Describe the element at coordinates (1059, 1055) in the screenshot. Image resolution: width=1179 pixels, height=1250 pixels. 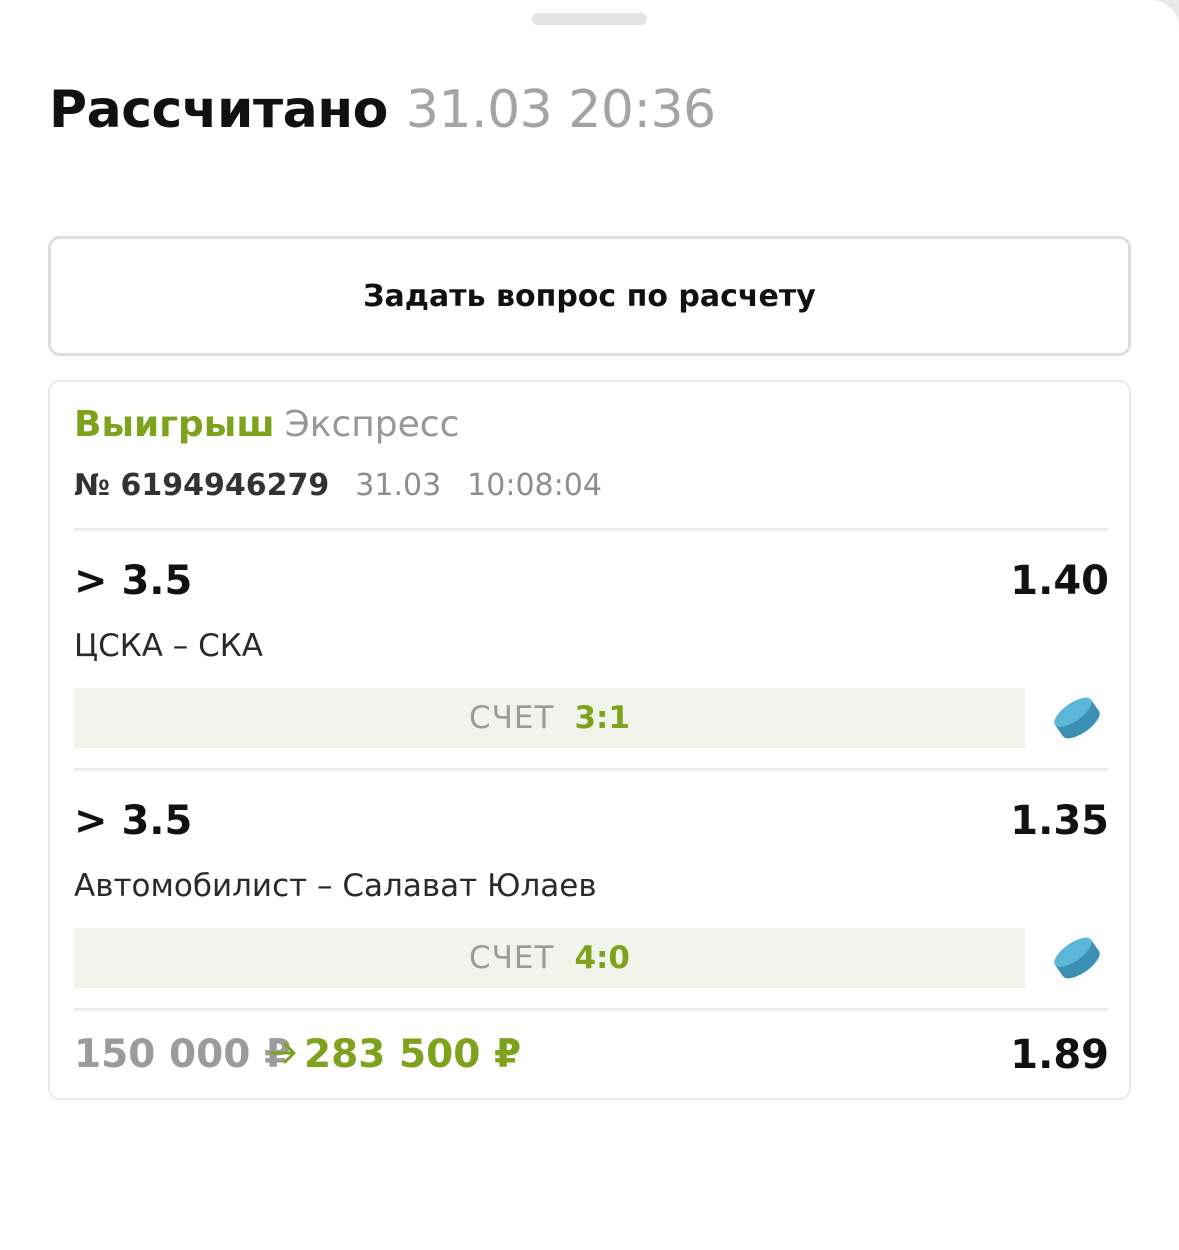
I see `total-odds: 1.89` at that location.